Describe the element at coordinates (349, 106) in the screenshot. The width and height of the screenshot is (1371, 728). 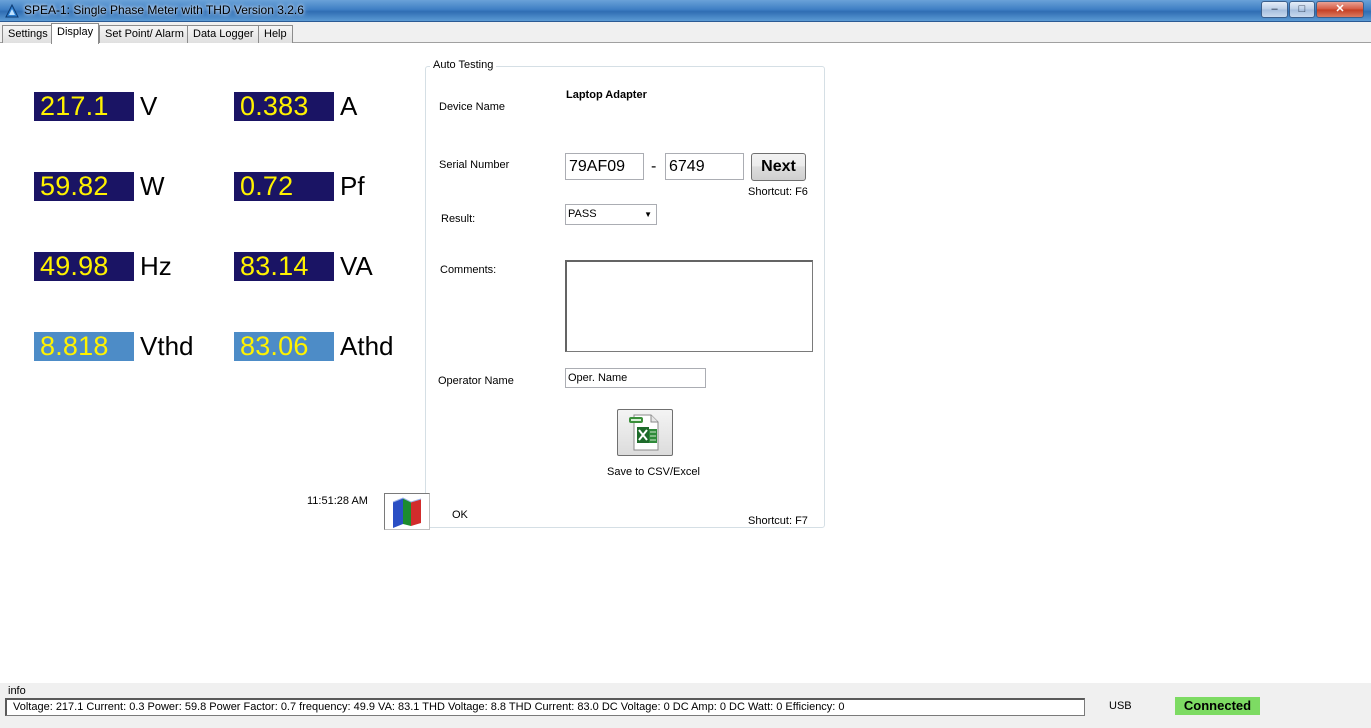
I see `current-unit: A` at that location.